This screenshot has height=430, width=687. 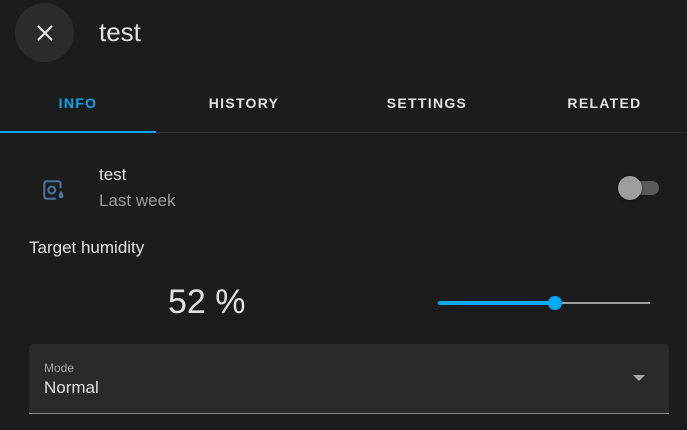 What do you see at coordinates (244, 103) in the screenshot?
I see `tab-history: HISTORY` at bounding box center [244, 103].